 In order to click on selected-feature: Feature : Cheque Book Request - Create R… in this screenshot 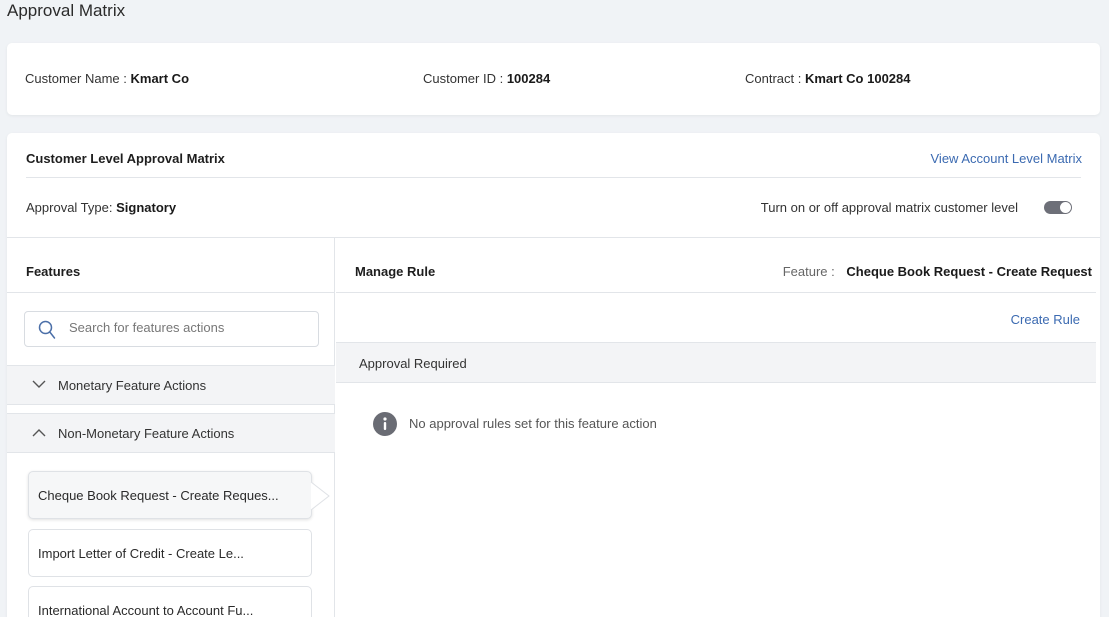, I will do `click(937, 271)`.